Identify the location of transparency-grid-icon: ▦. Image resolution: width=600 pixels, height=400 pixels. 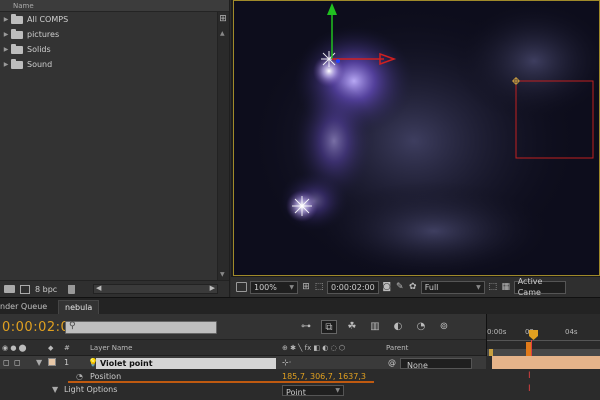
(506, 287).